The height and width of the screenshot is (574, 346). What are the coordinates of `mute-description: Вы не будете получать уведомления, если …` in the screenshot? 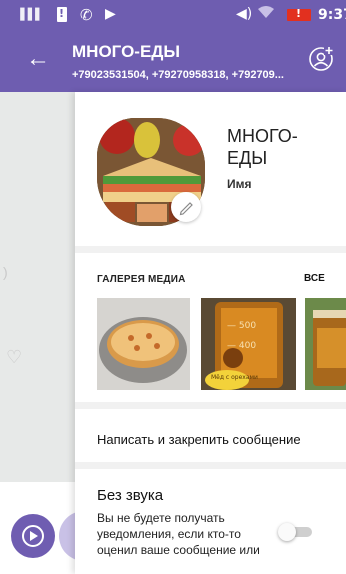 It's located at (178, 534).